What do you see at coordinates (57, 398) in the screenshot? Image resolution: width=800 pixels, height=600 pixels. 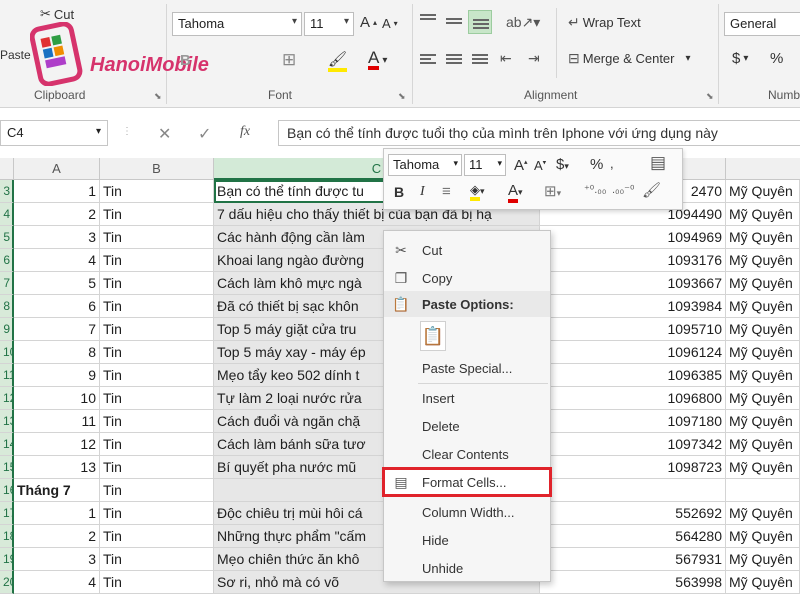 I see `cell-a: 10` at bounding box center [57, 398].